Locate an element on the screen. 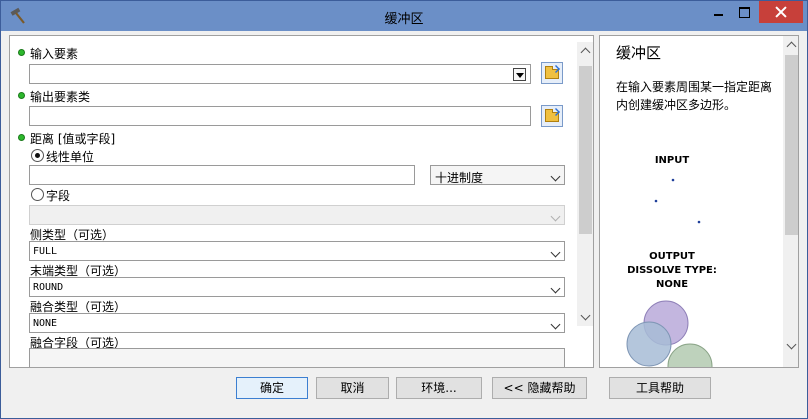 This screenshot has height=419, width=808. linear-unit-radio is located at coordinates (37, 155).